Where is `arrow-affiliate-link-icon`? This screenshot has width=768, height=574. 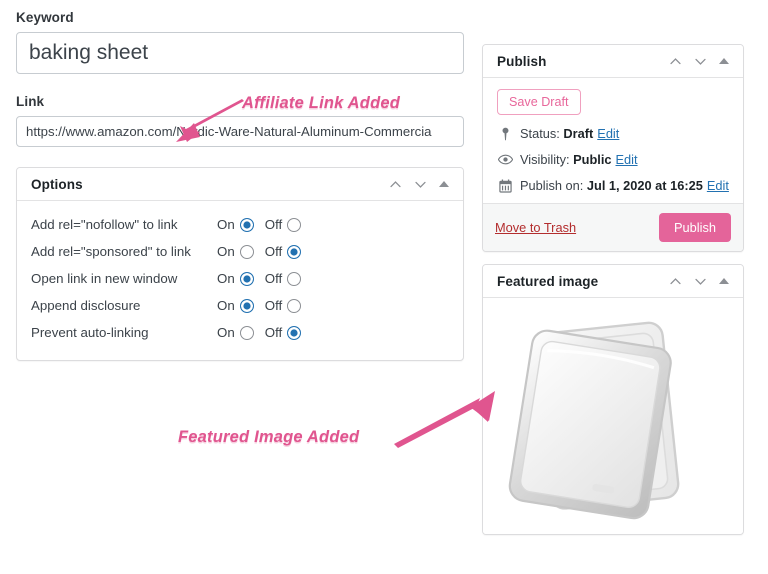 arrow-affiliate-link-icon is located at coordinates (210, 120).